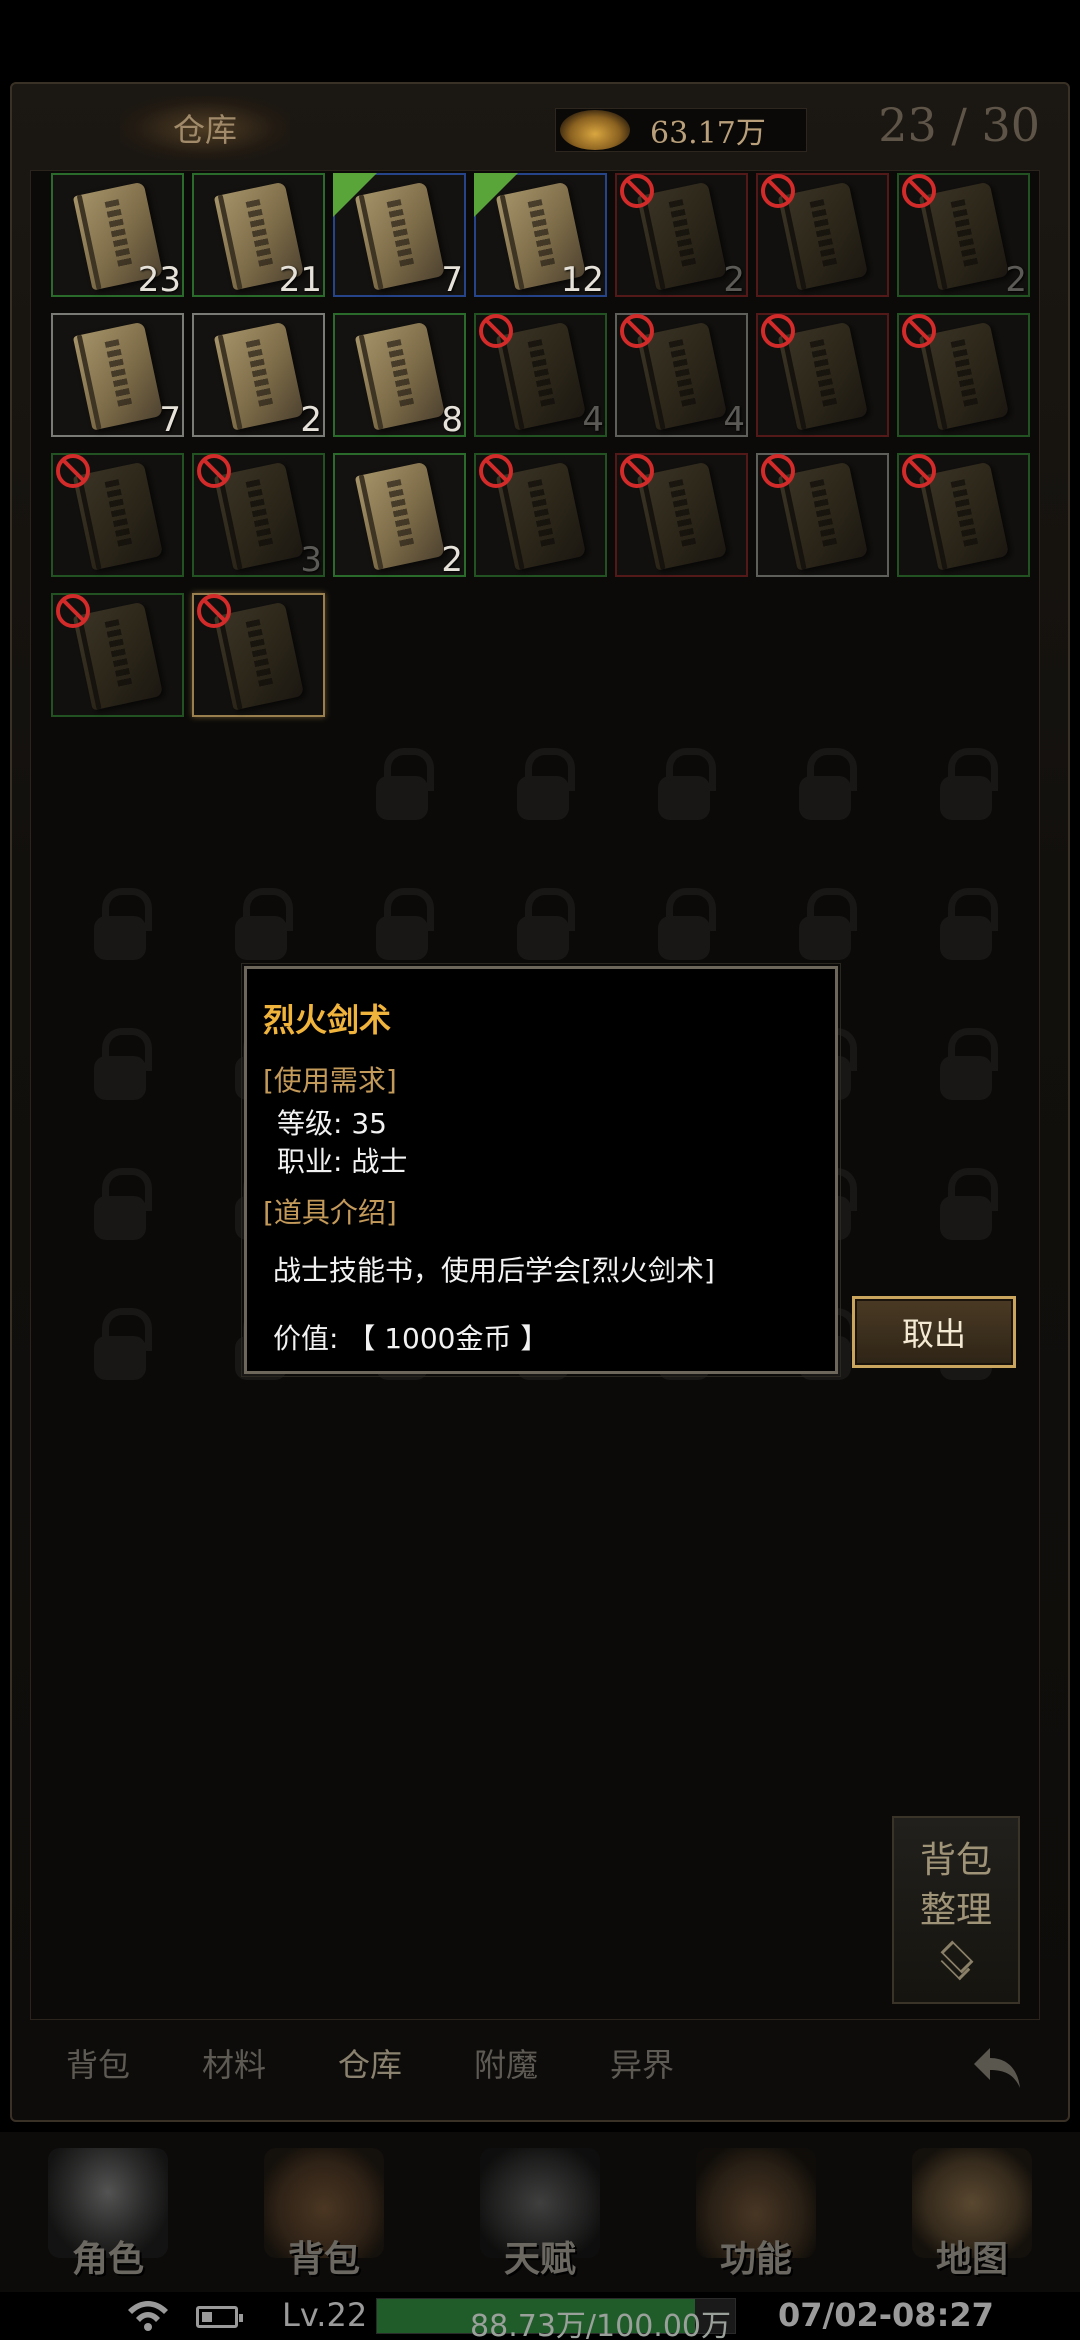 This screenshot has width=1080, height=2340. What do you see at coordinates (642, 2063) in the screenshot?
I see `tab-otherworld: 异界` at bounding box center [642, 2063].